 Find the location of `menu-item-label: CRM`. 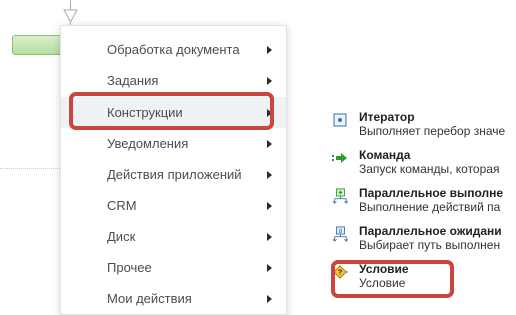

menu-item-label: CRM is located at coordinates (122, 205).